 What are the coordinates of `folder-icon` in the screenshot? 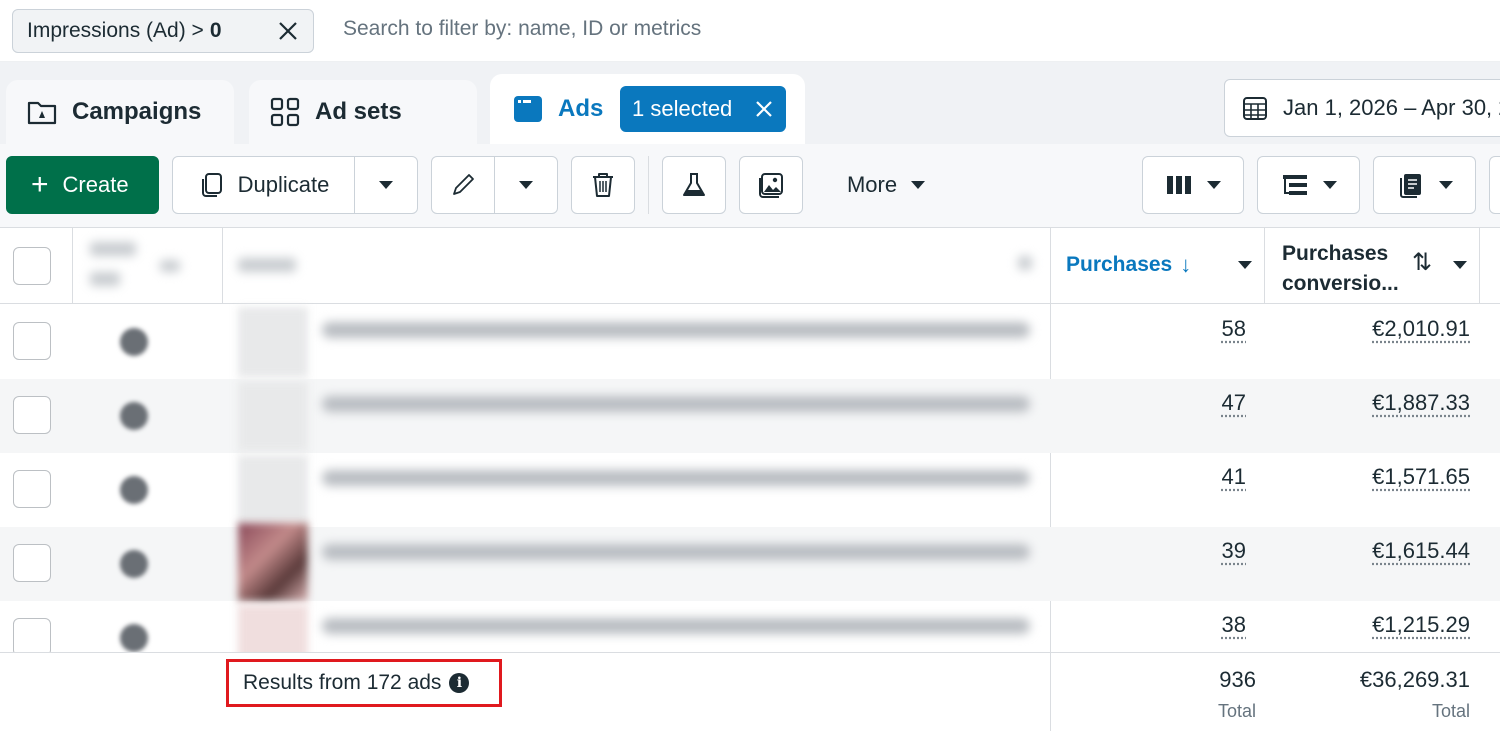 It's located at (42, 113).